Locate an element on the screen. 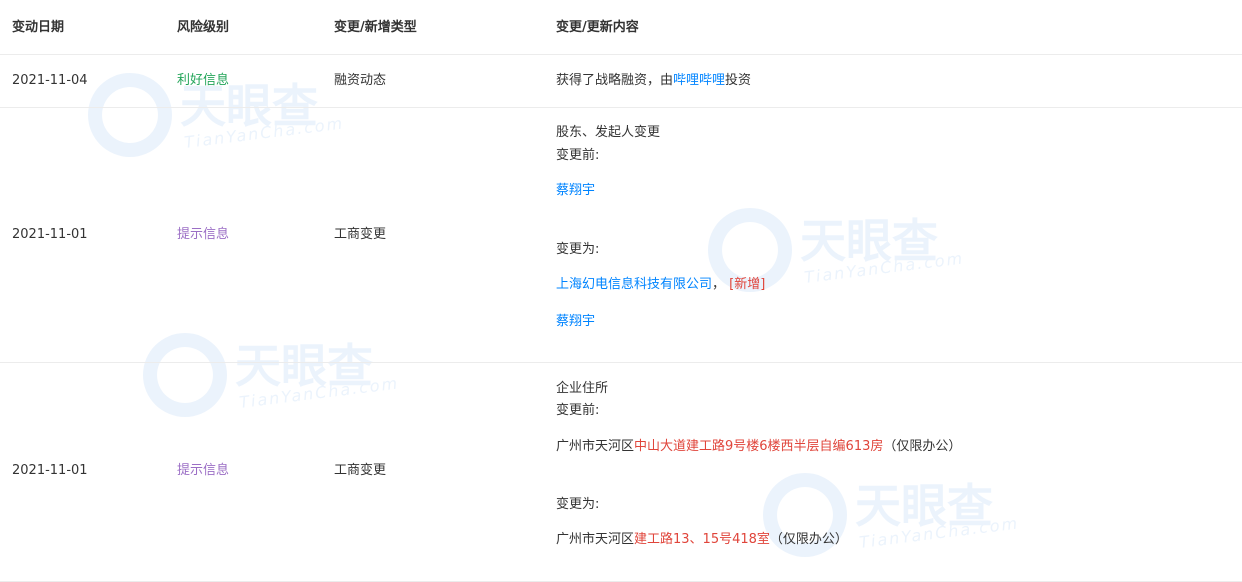 The height and width of the screenshot is (582, 1242). after-address: 广州市天河区建工路13、15号418室（仅限办公） is located at coordinates (702, 540).